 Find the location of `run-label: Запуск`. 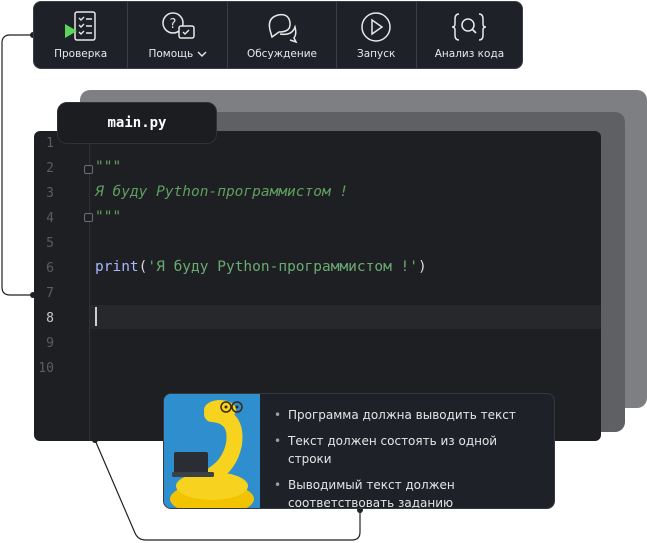

run-label: Запуск is located at coordinates (376, 54).